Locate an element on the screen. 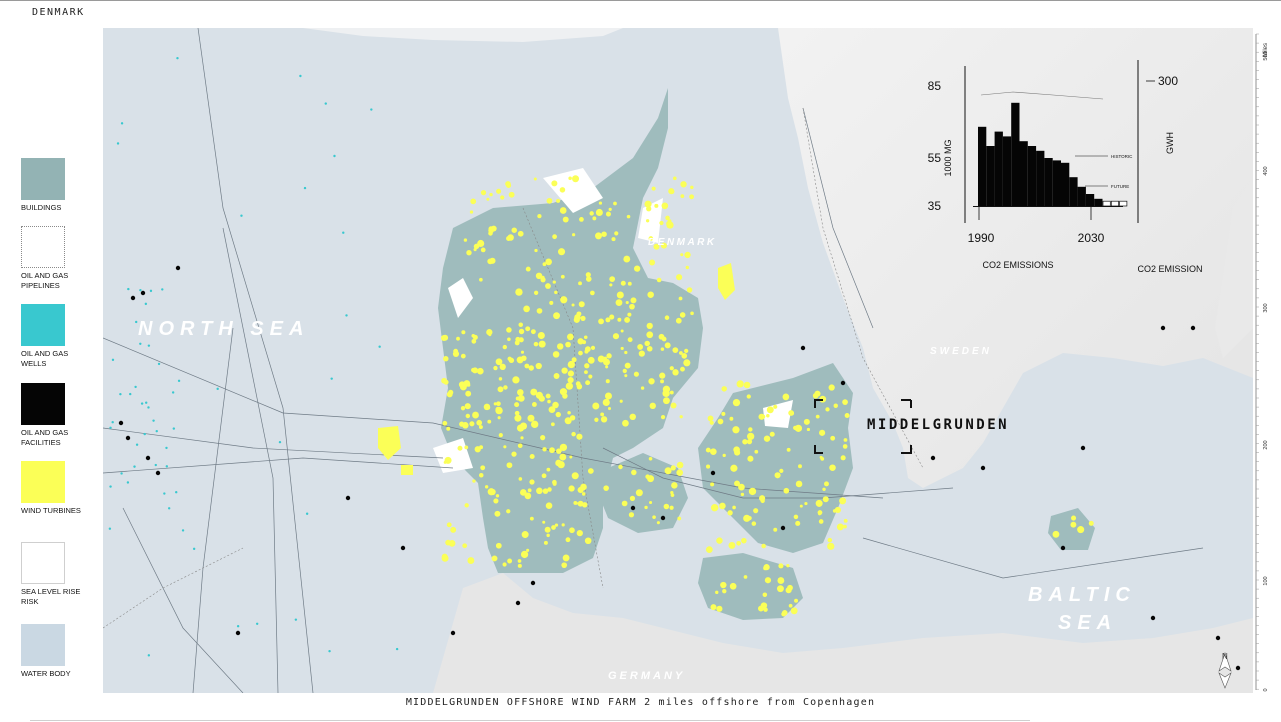 Image resolution: width=1281 pixels, height=722 pixels. germany-label: GERMANY is located at coordinates (646, 676).